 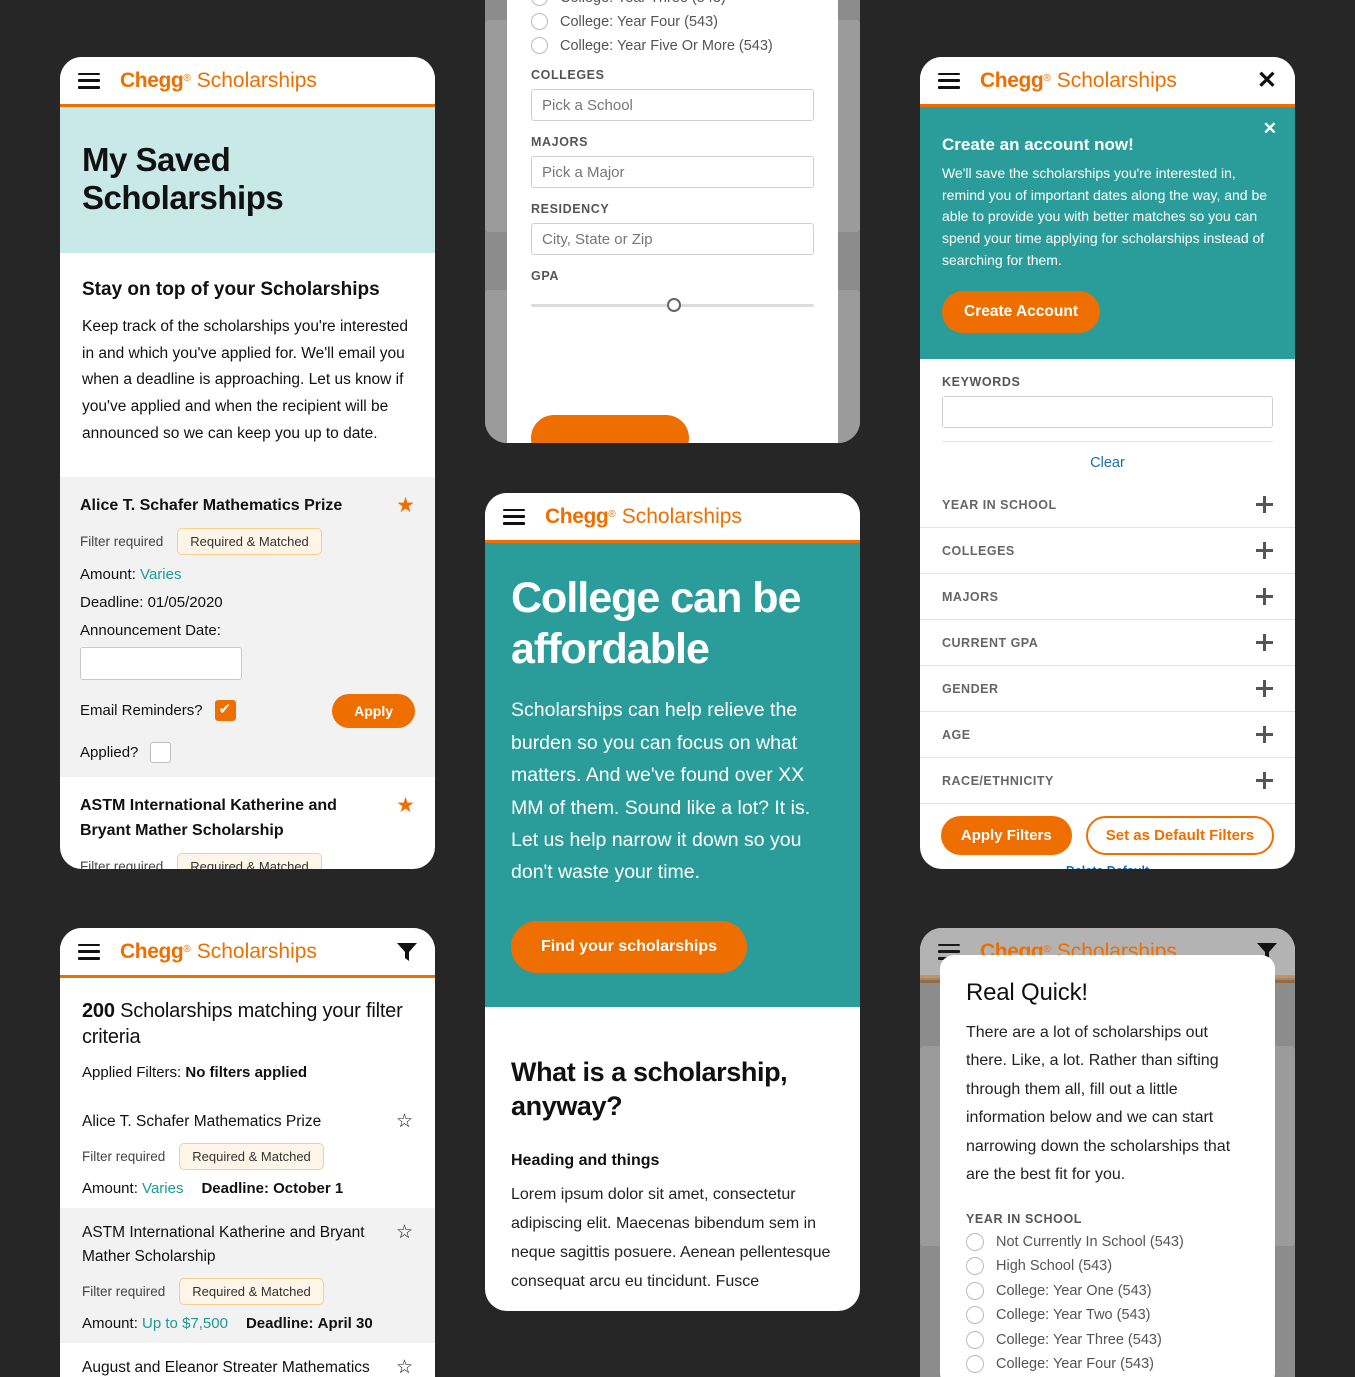 What do you see at coordinates (998, 780) in the screenshot?
I see `accordion-label: RACE/ETHNICITY` at bounding box center [998, 780].